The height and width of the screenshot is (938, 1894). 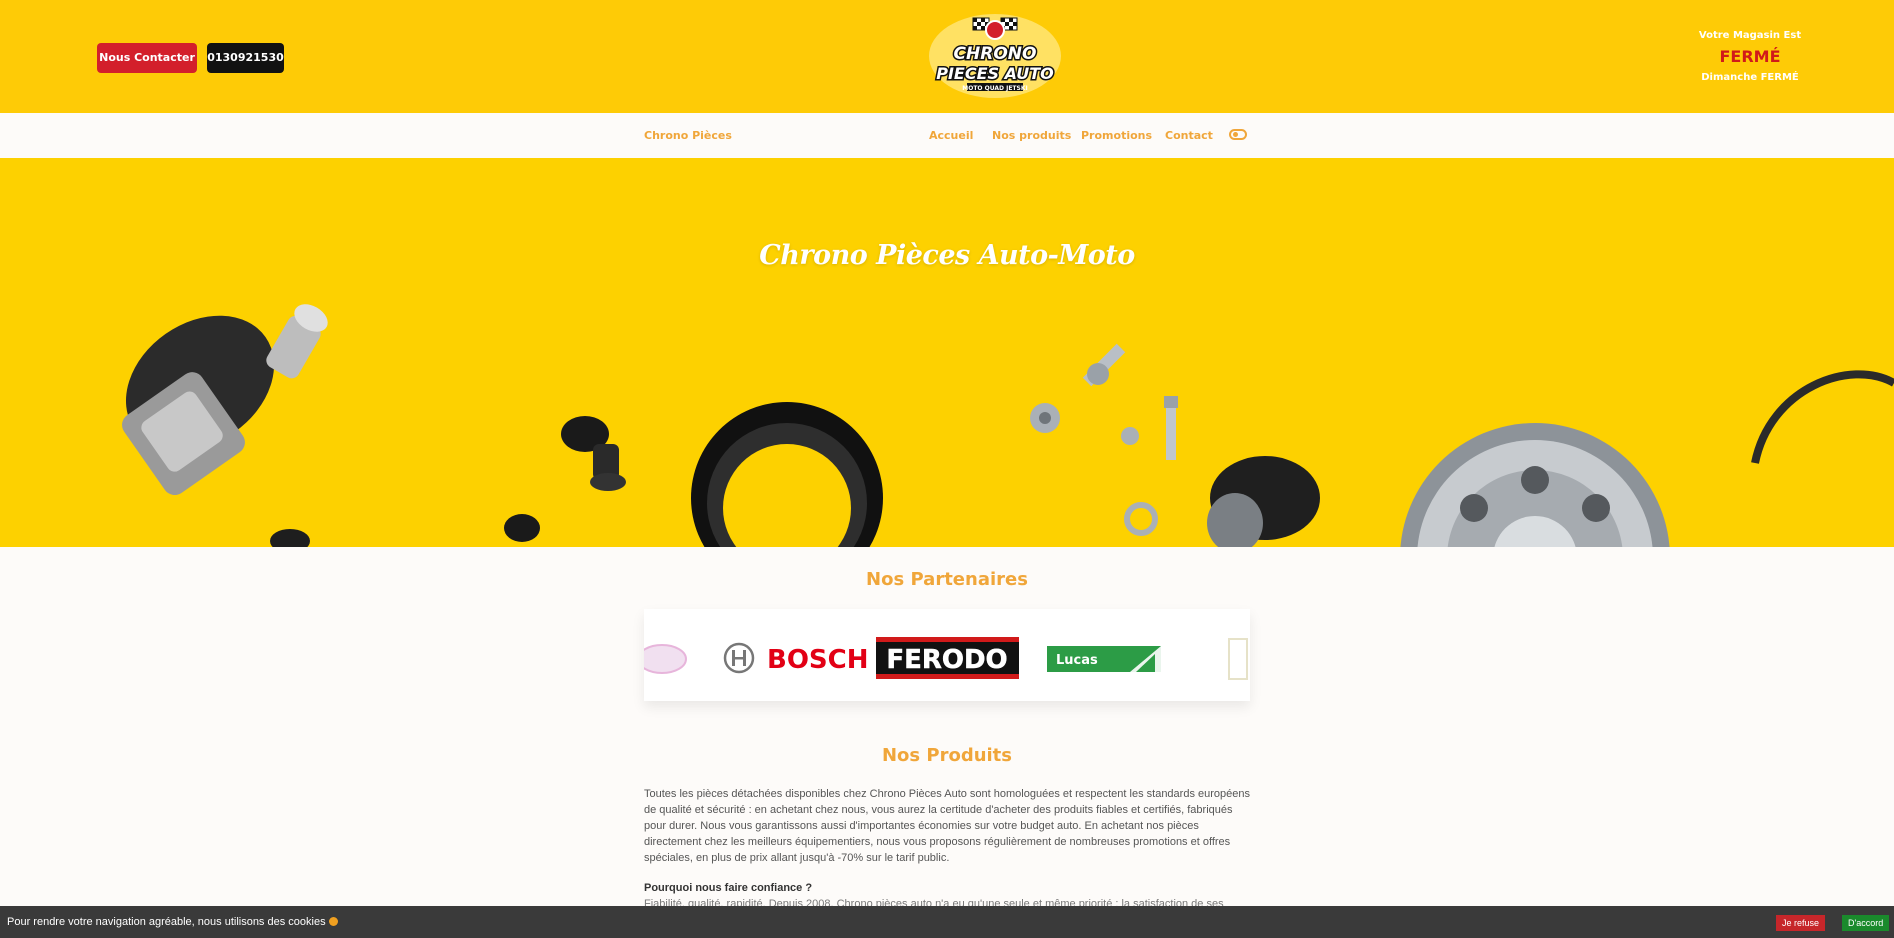 I want to click on partner-logo-lucas: Lucas, so click(x=1104, y=659).